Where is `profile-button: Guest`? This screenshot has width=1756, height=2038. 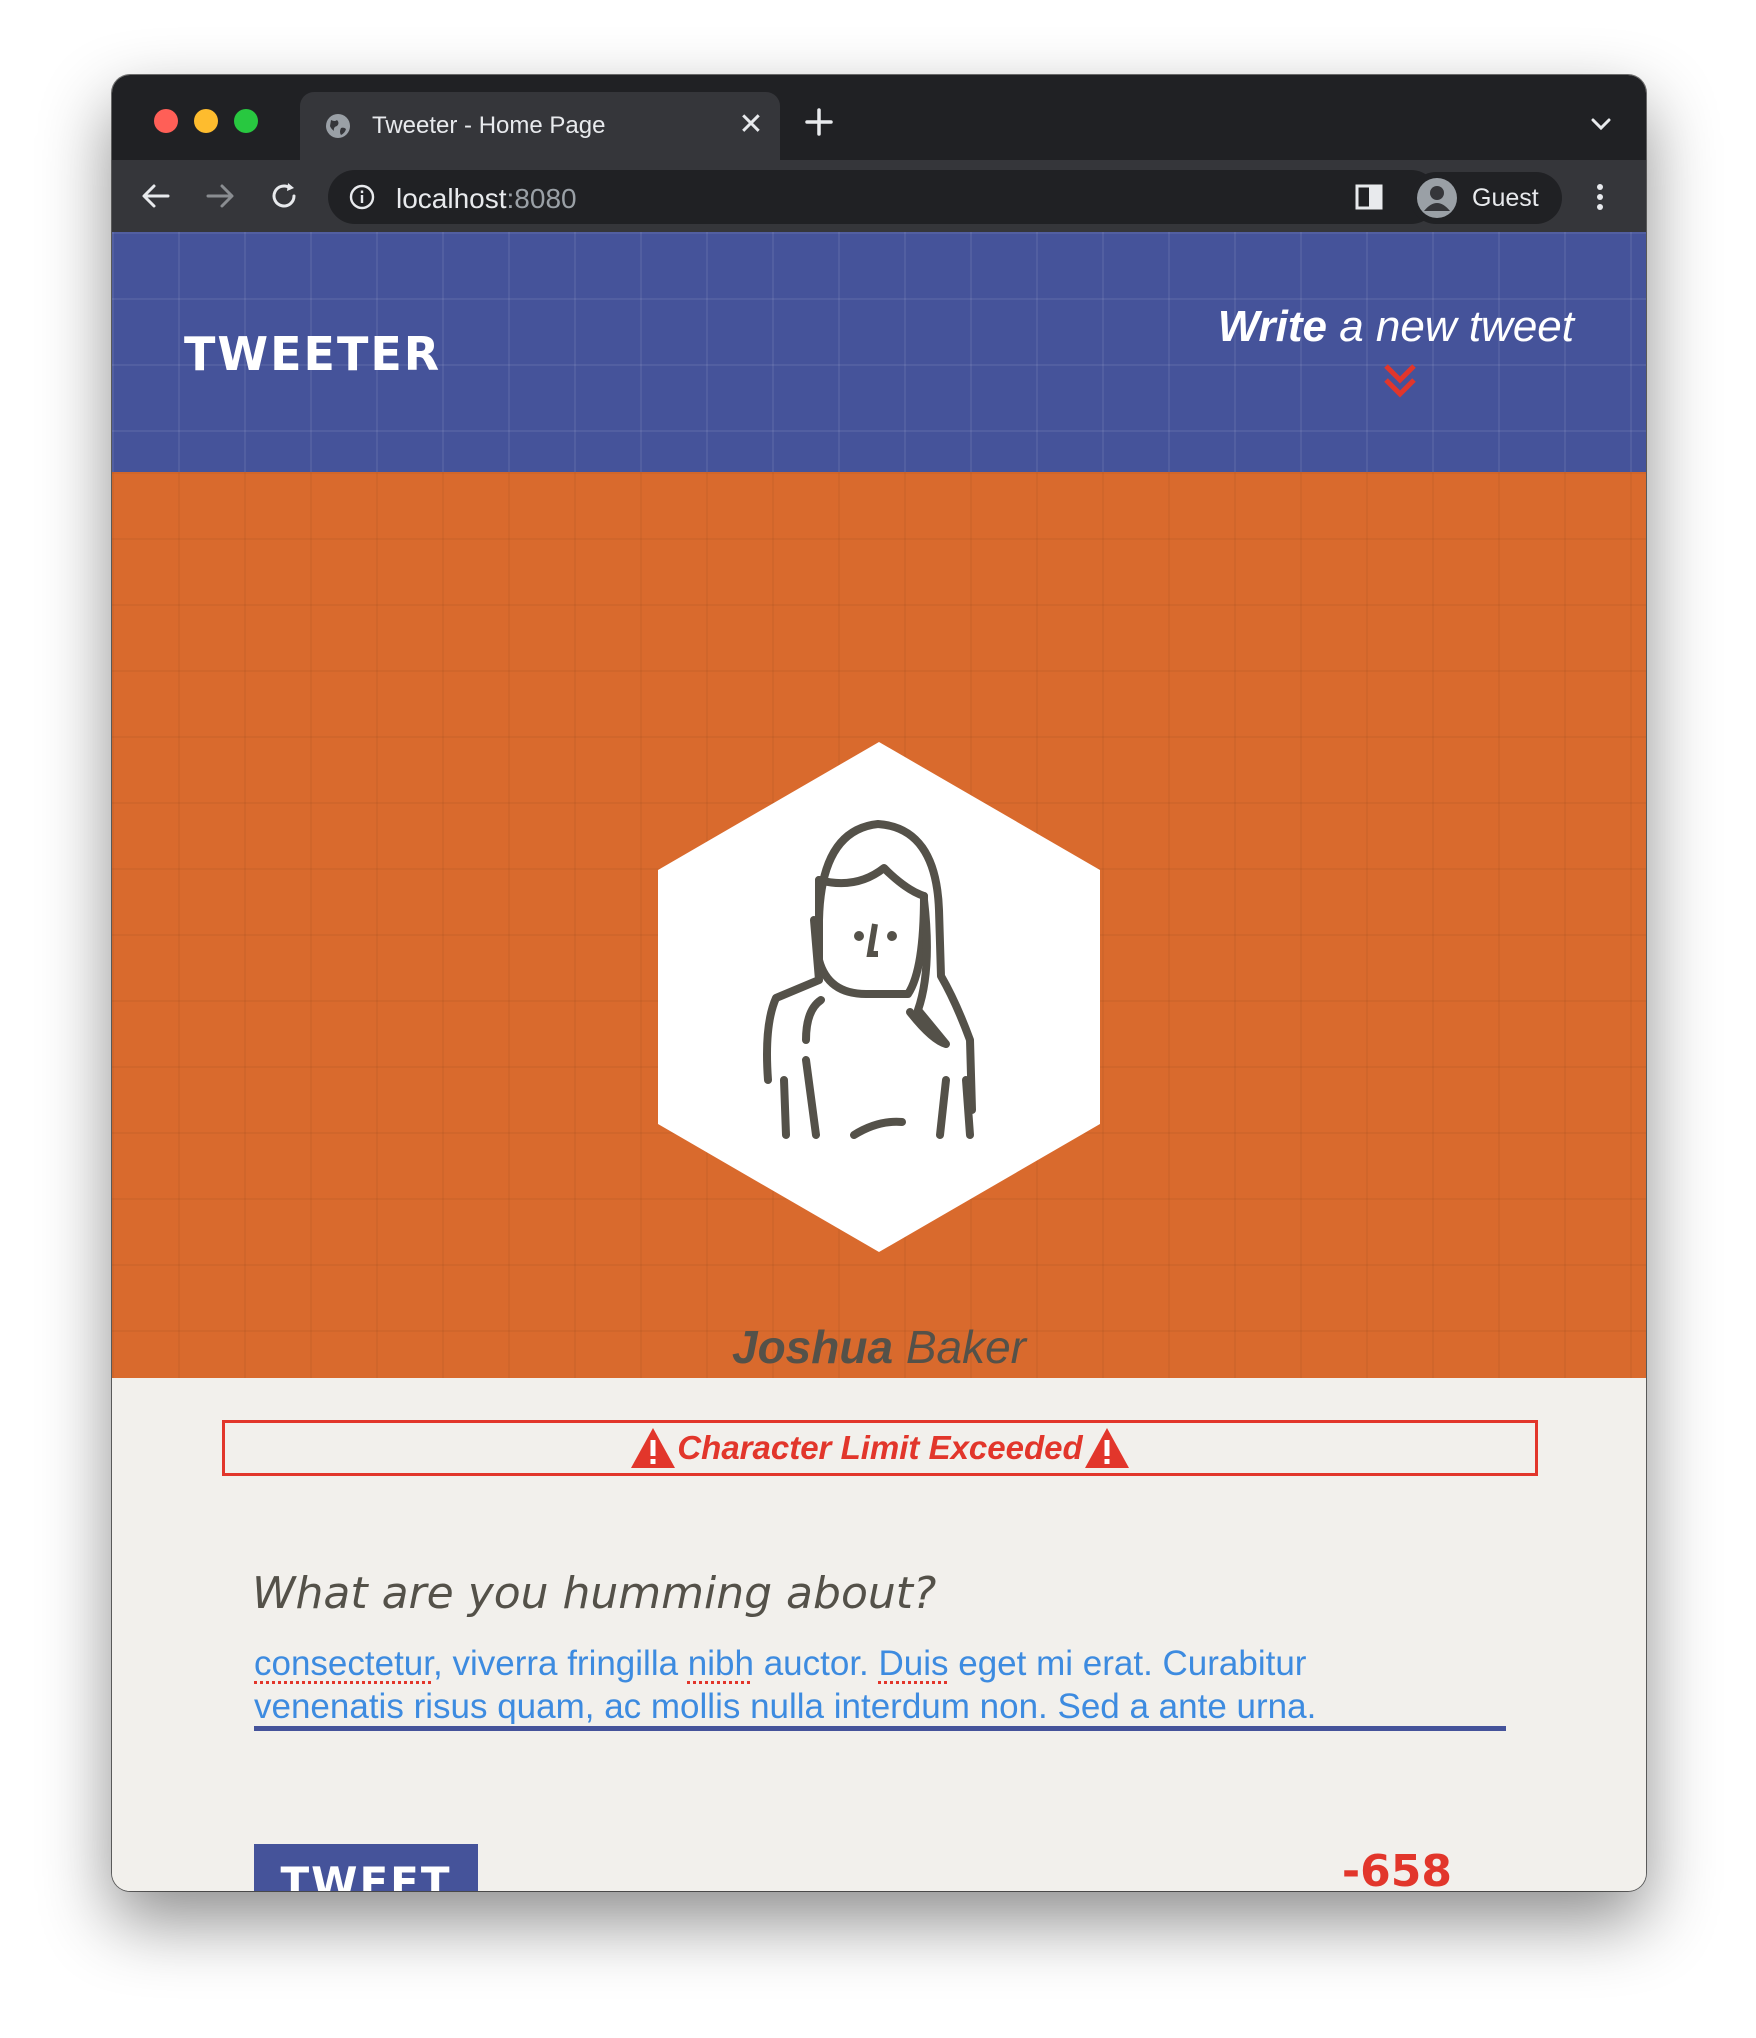 profile-button: Guest is located at coordinates (1486, 198).